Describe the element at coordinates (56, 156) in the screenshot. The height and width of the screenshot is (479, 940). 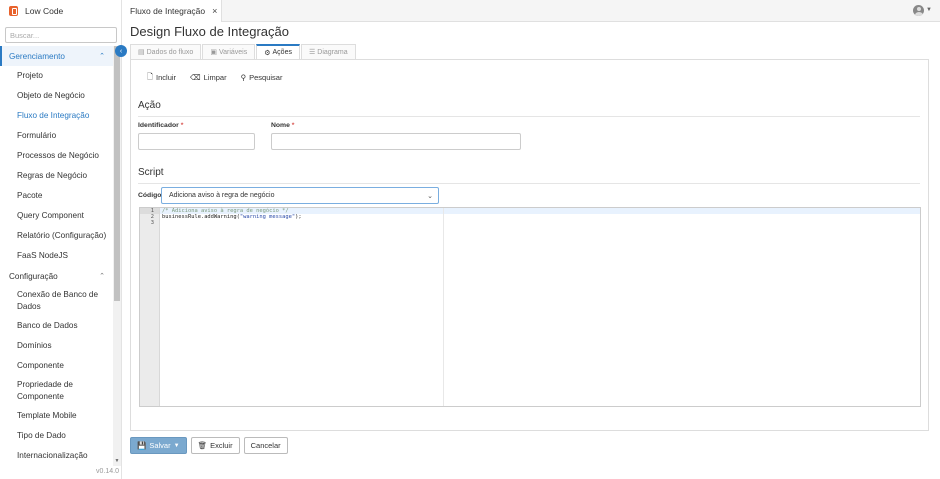
I see `menu-item-processos-de-negocio: Processos de Negócio` at that location.